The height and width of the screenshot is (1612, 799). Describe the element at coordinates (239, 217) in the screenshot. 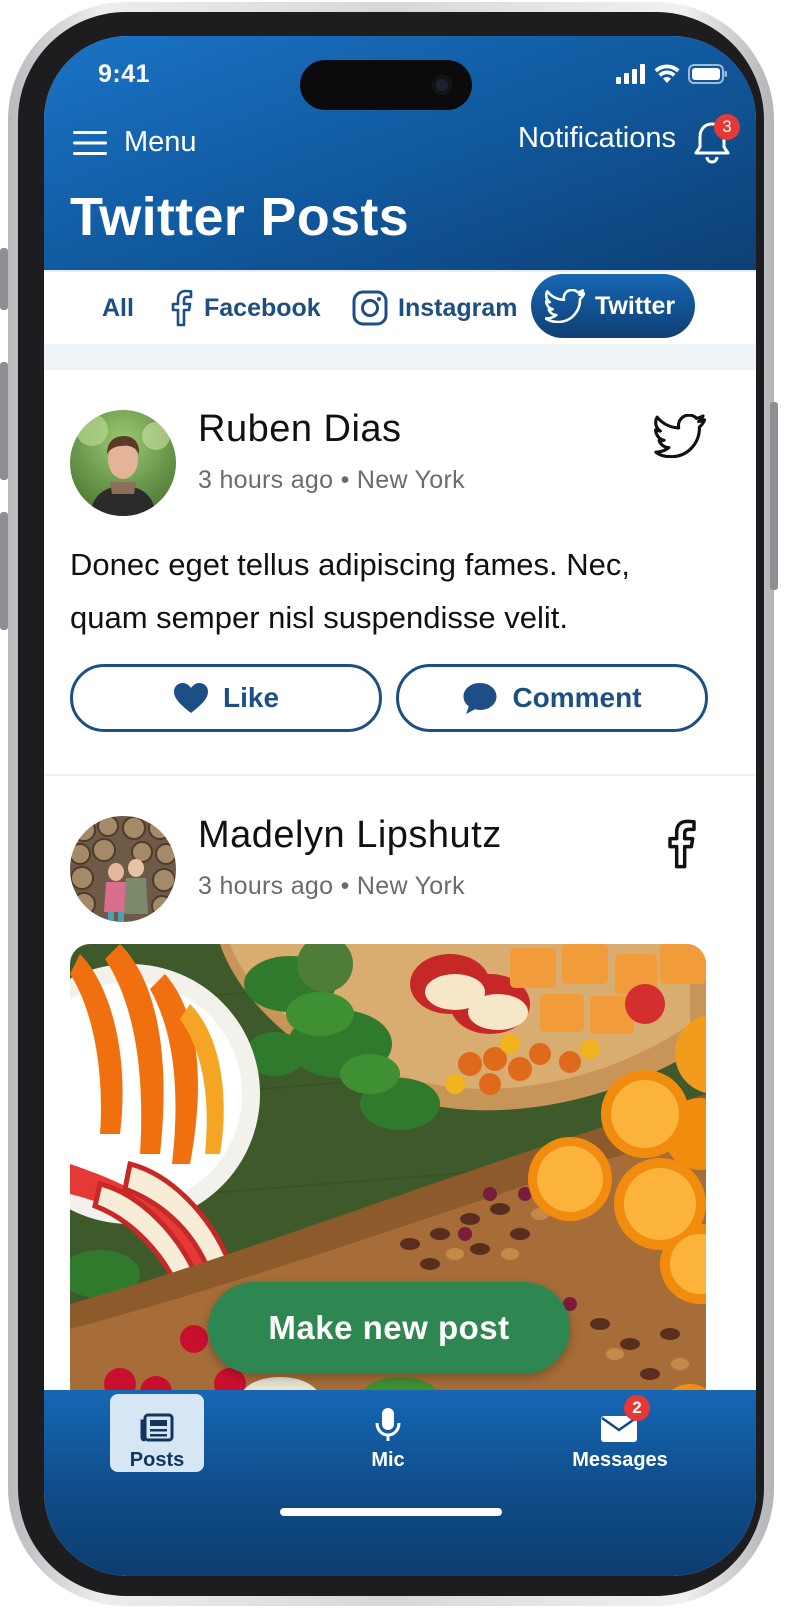

I see `page-title: Twitter Posts` at that location.